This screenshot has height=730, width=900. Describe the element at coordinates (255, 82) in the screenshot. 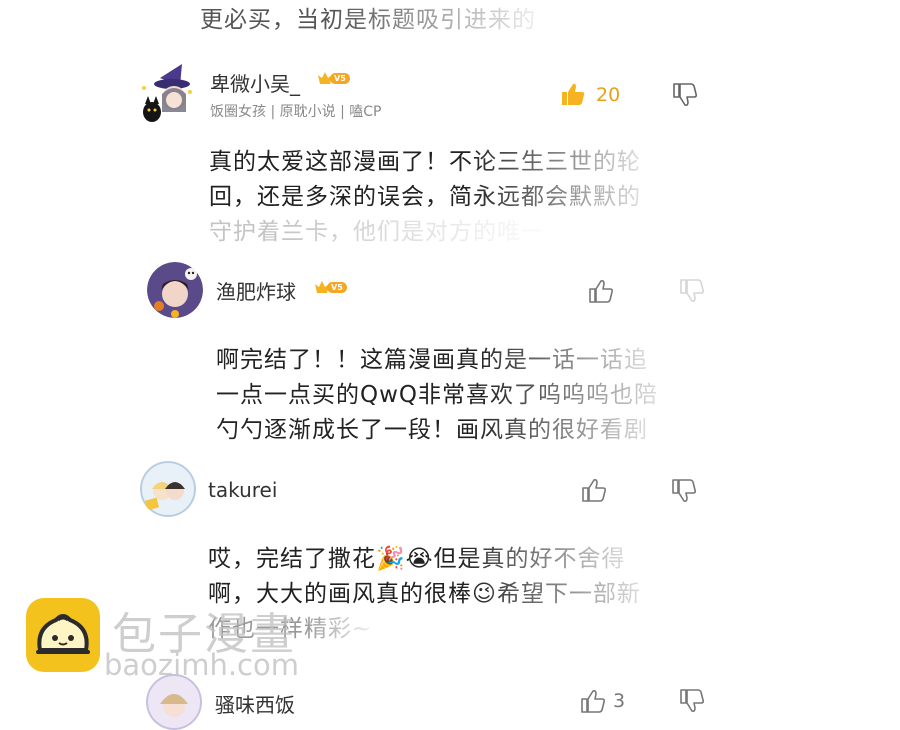

I see `username: 卑微小吴_` at that location.